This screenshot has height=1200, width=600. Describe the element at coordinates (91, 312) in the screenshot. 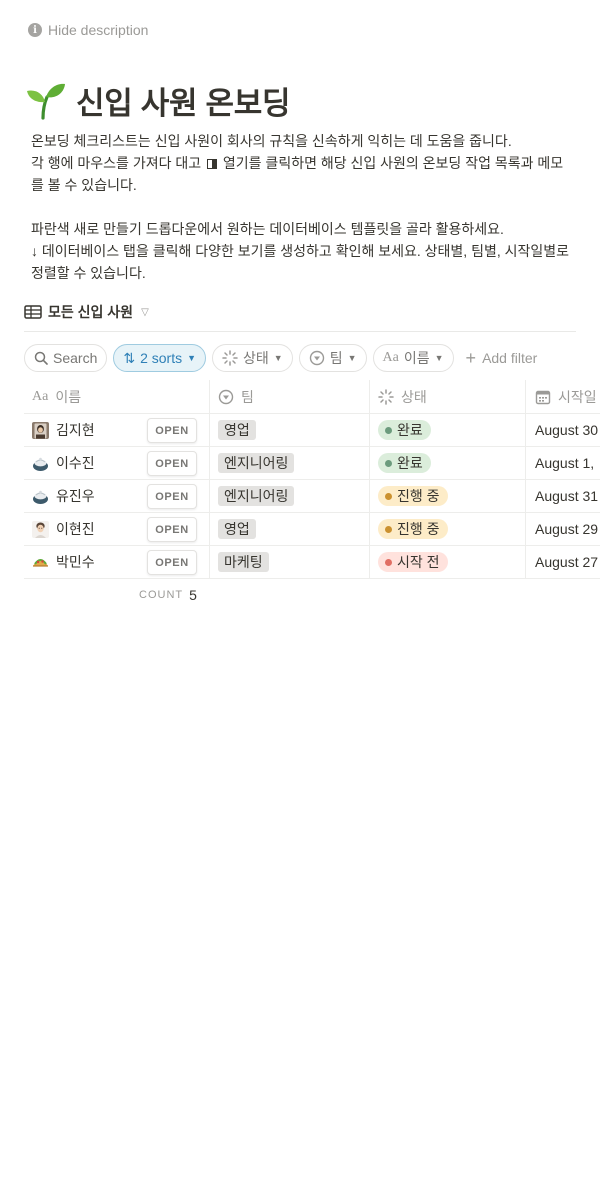

I see `view-tab-label: 모든 신입 사원` at that location.